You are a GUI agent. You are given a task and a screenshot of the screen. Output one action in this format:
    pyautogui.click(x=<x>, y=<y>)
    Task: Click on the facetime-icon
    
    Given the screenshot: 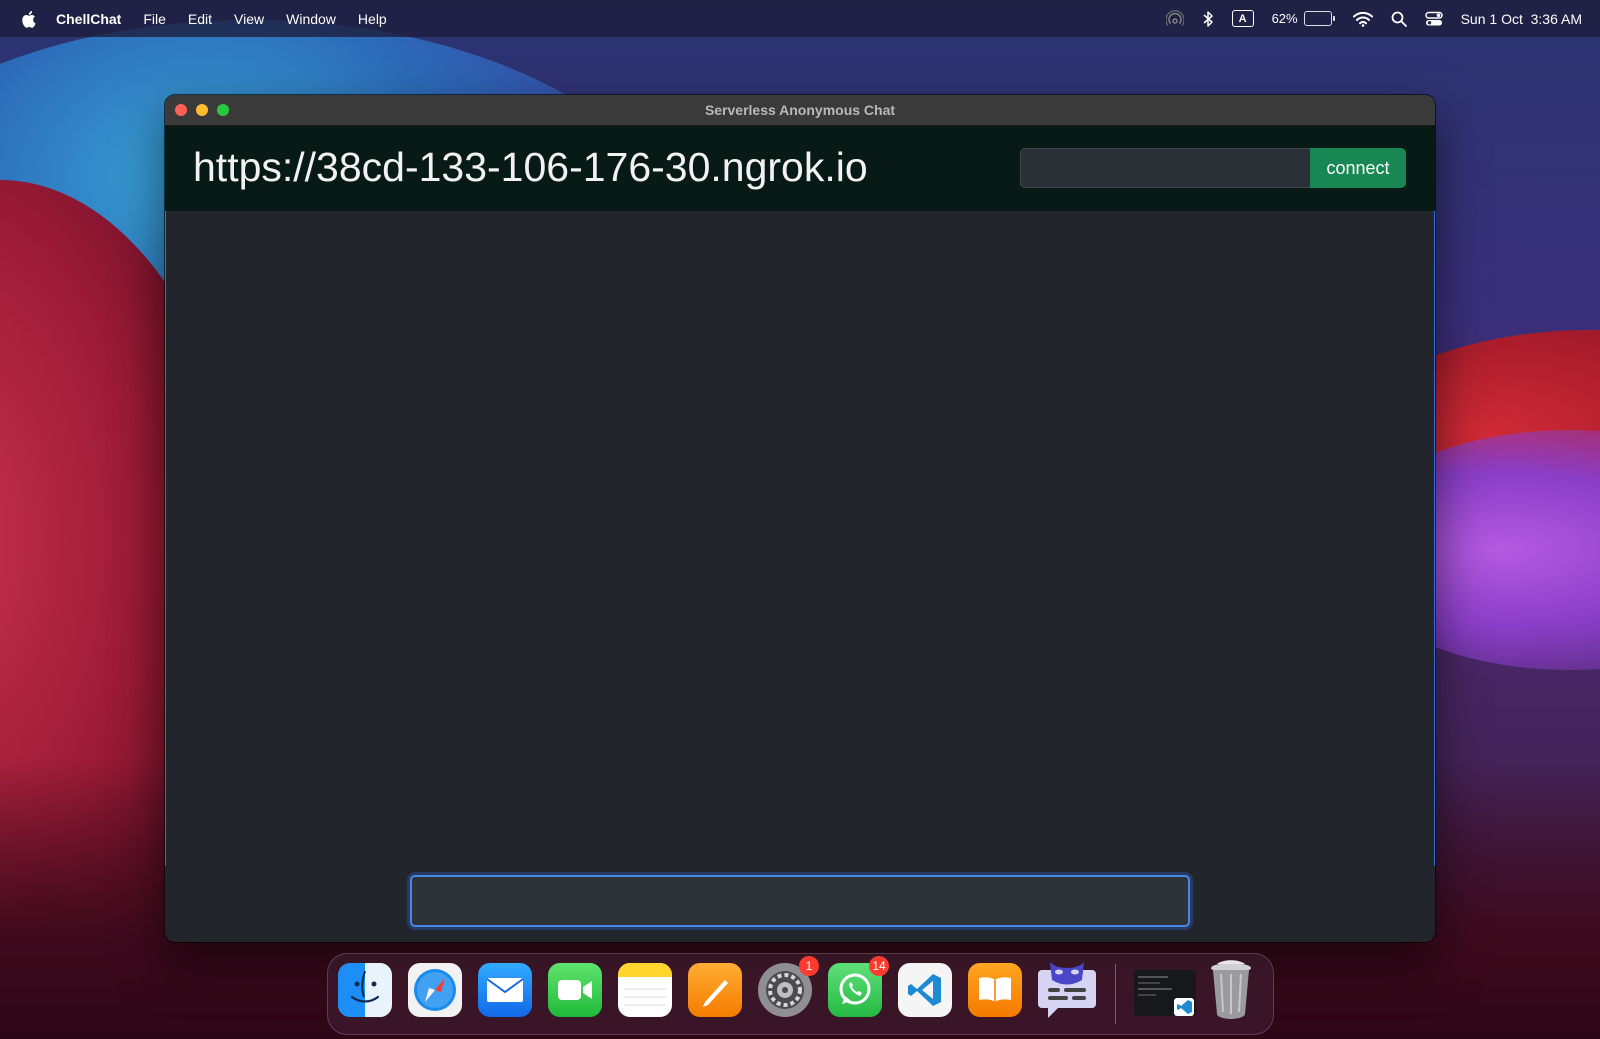 What is the action you would take?
    pyautogui.click(x=575, y=990)
    